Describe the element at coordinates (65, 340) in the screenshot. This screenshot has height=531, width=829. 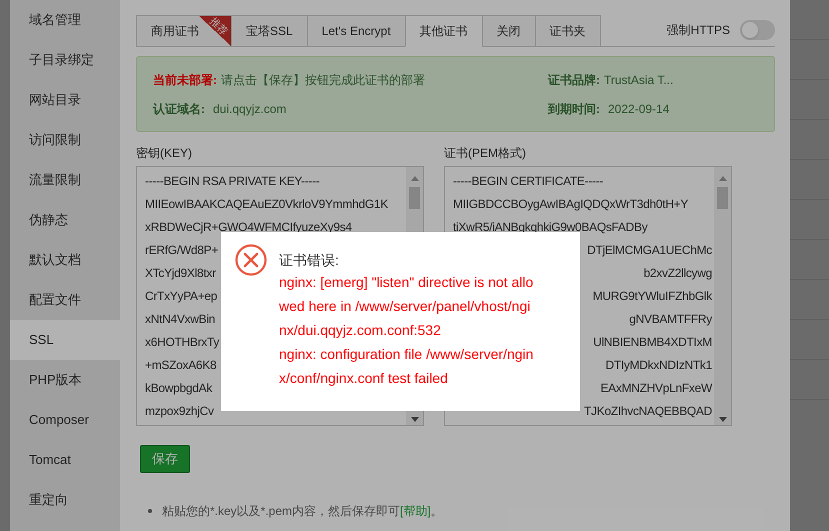
I see `sidebar-item: SSL` at that location.